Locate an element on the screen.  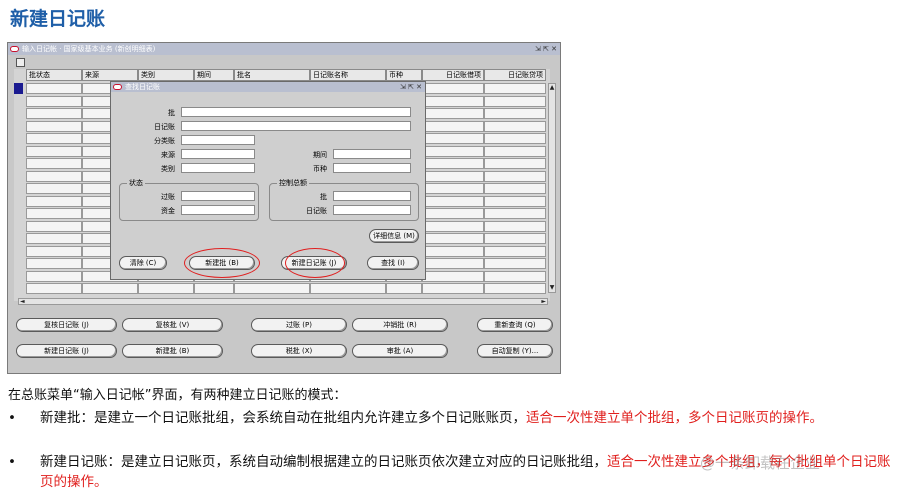
review-journal-button: 复核日记账 (J) is located at coordinates (66, 325).